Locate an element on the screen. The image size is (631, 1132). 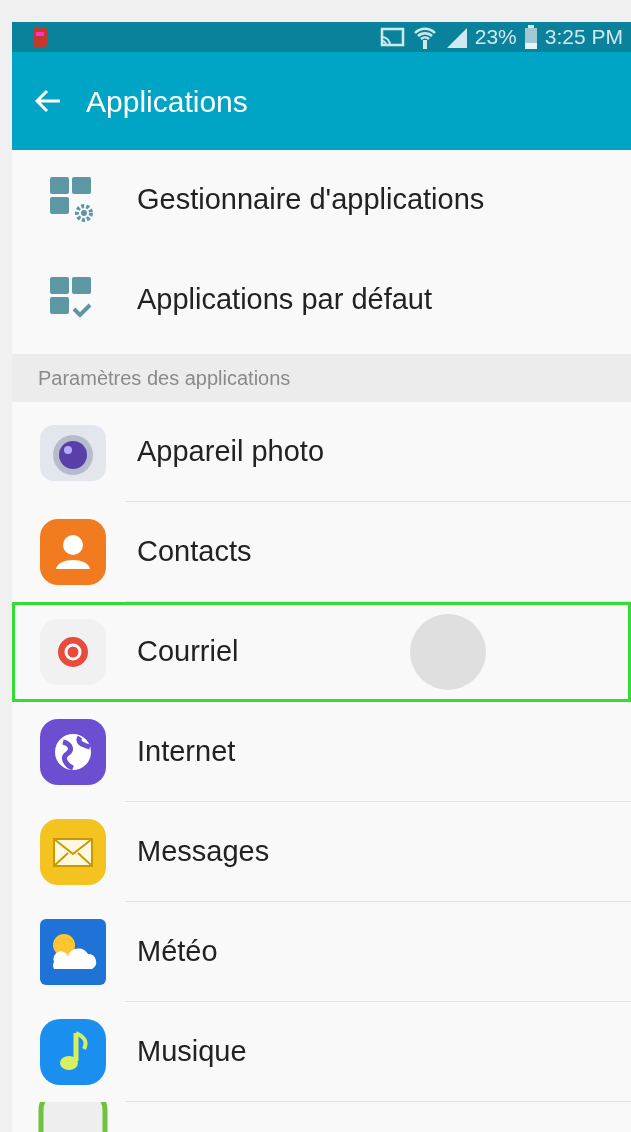
wifi-icon is located at coordinates (424, 37).